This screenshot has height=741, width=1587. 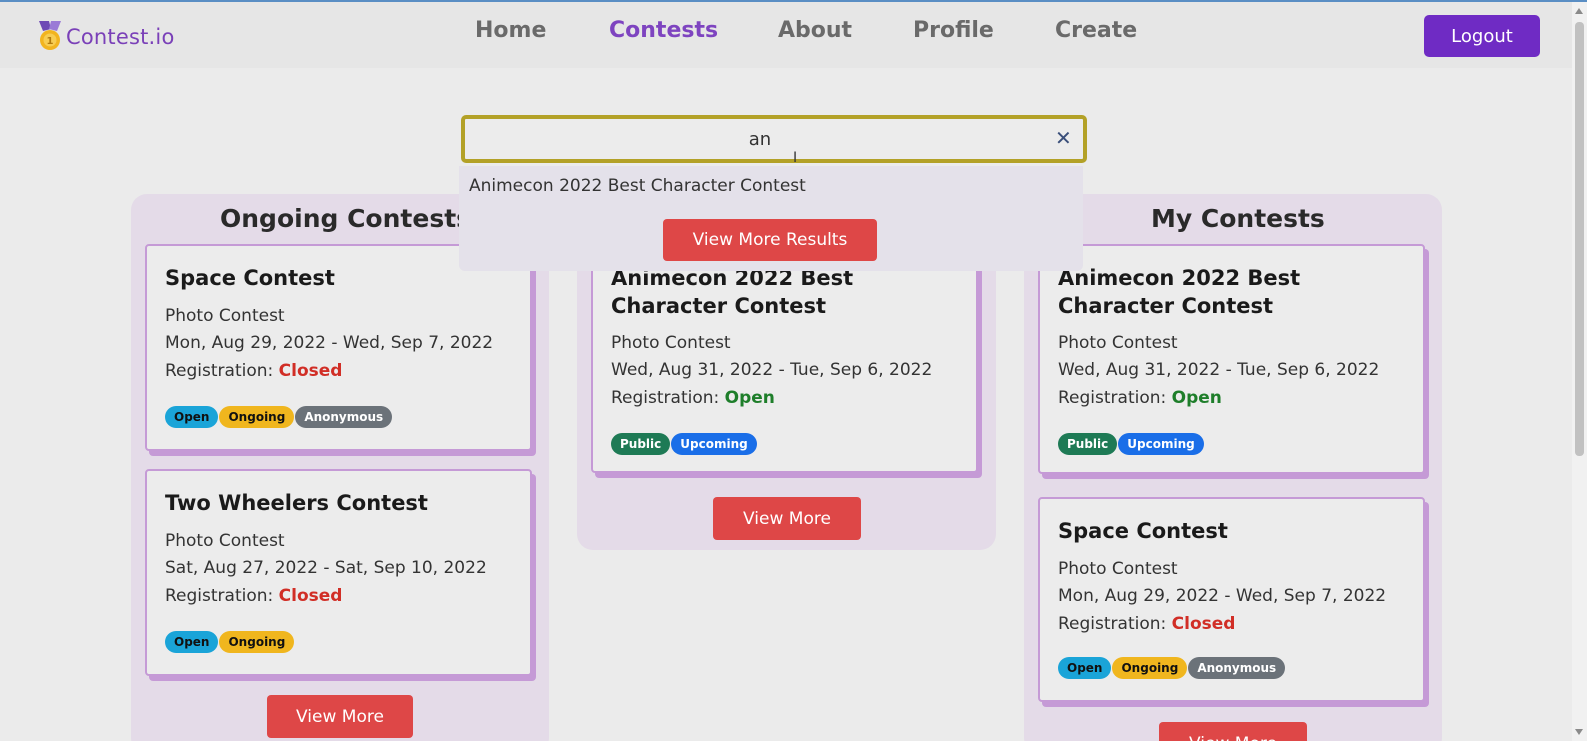 I want to click on nav-profile: Profile, so click(x=953, y=30).